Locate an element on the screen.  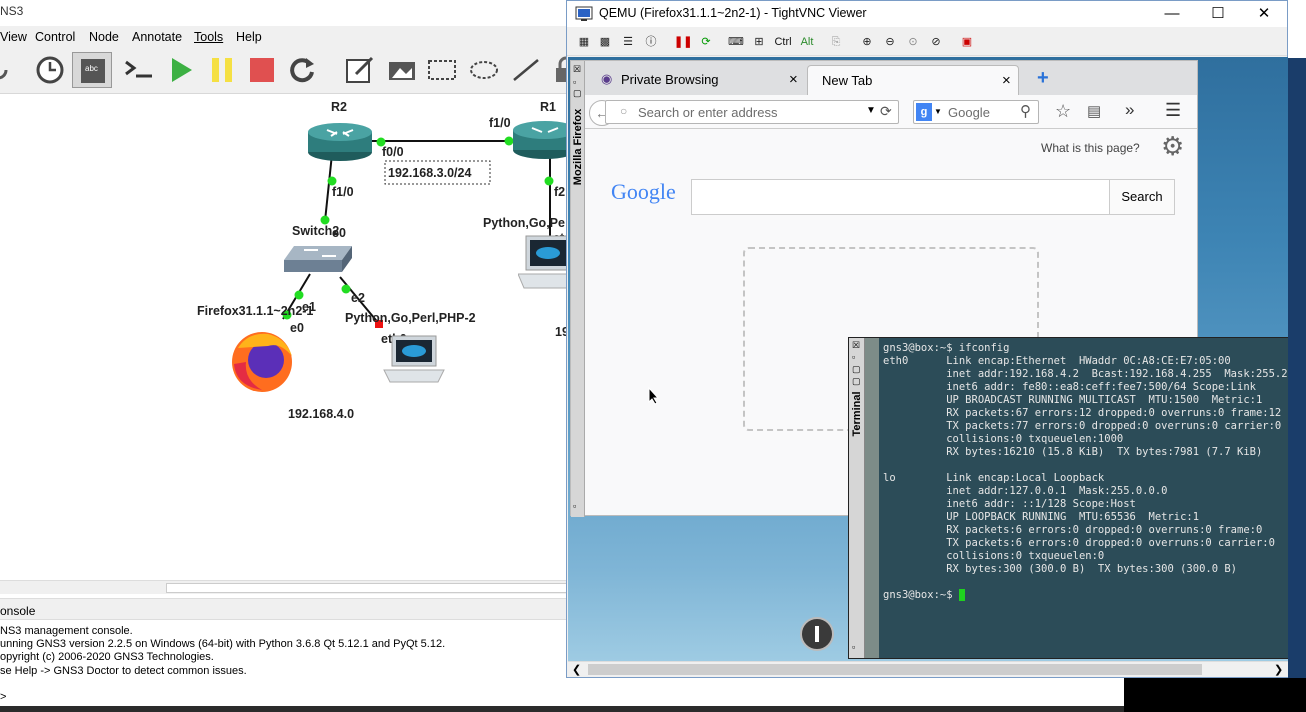
terminal-line: UP LOOPBACK RUNNING MTU:65536 Metric:1 is located at coordinates (1041, 517).